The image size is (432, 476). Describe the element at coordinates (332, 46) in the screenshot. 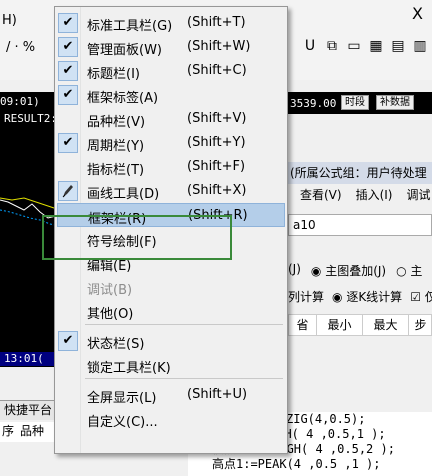

I see `copy-icon: ⧉` at that location.